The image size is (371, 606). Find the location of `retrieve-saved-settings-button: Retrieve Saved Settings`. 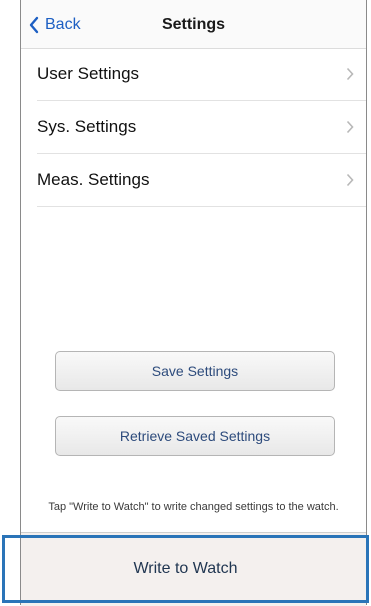

retrieve-saved-settings-button: Retrieve Saved Settings is located at coordinates (195, 436).